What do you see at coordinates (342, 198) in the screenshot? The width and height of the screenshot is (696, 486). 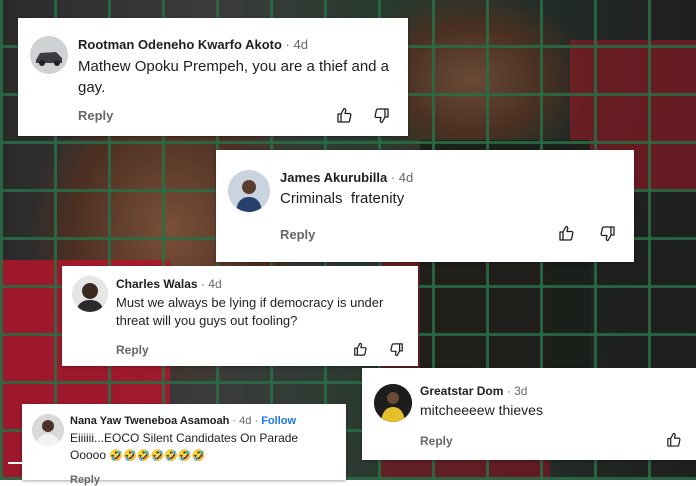 I see `comment-text: Criminals fratenity` at bounding box center [342, 198].